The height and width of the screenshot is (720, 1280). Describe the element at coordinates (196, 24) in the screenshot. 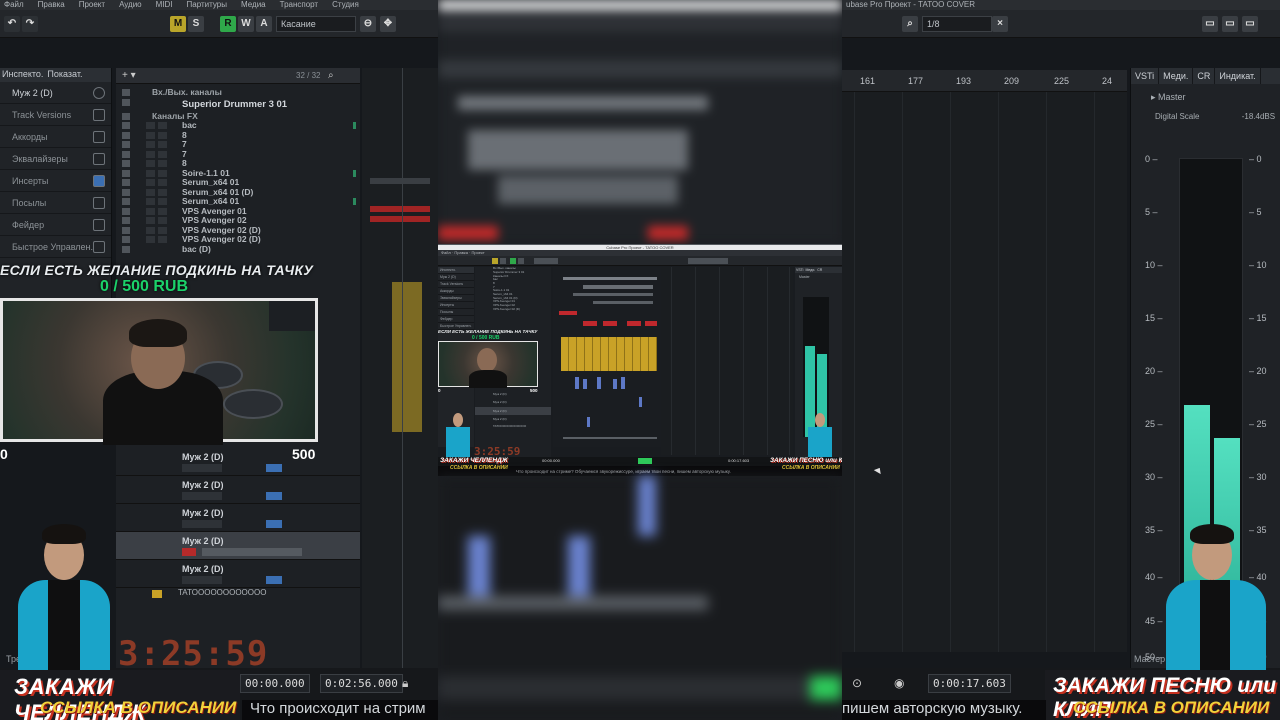

I see `solo-mode-button: S` at that location.